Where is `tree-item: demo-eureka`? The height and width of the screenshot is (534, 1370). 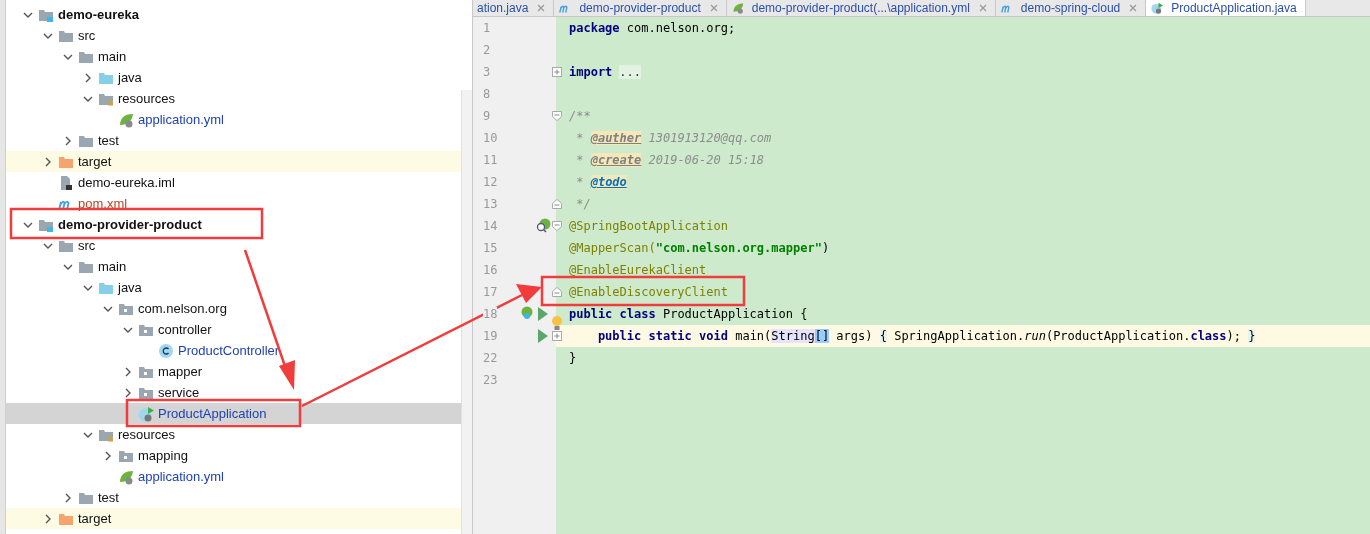 tree-item: demo-eureka is located at coordinates (234, 14).